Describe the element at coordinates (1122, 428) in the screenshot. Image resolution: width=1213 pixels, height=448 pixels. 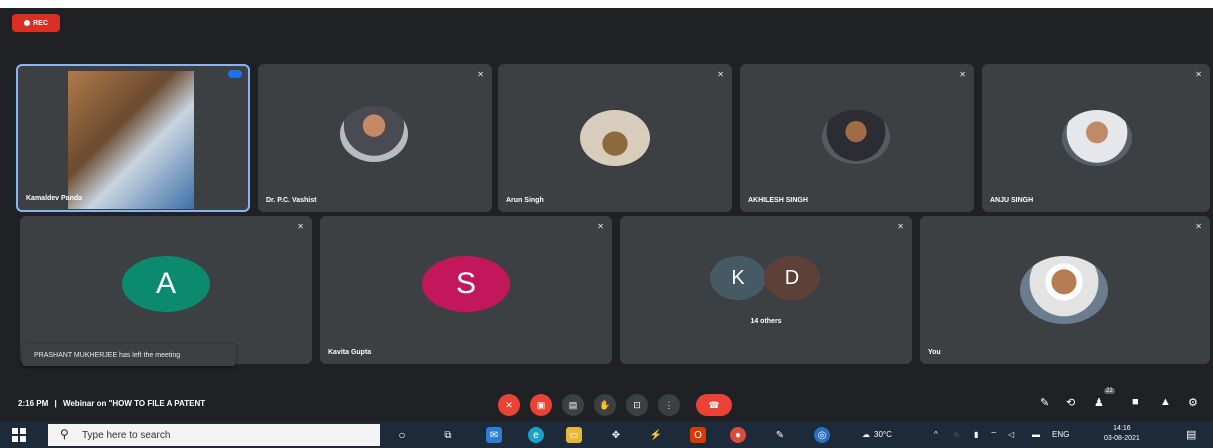
I see `clock-time: 14:16` at that location.